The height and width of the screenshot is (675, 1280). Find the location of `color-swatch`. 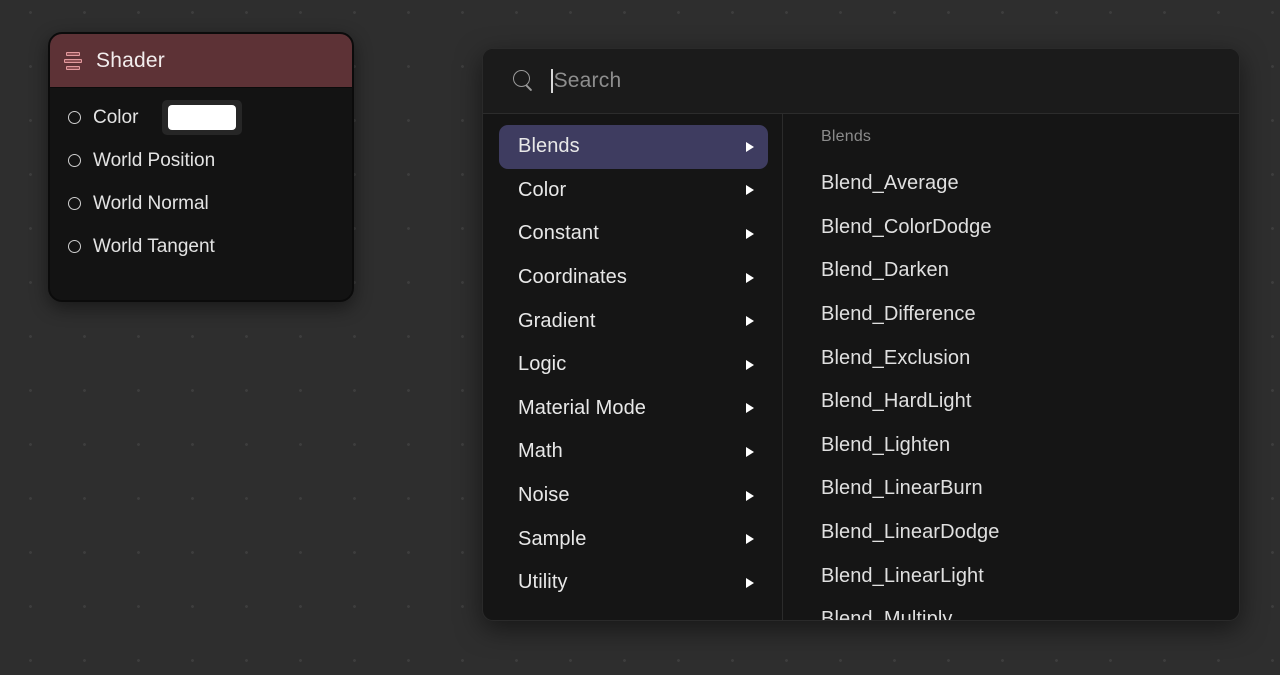

color-swatch is located at coordinates (202, 117).